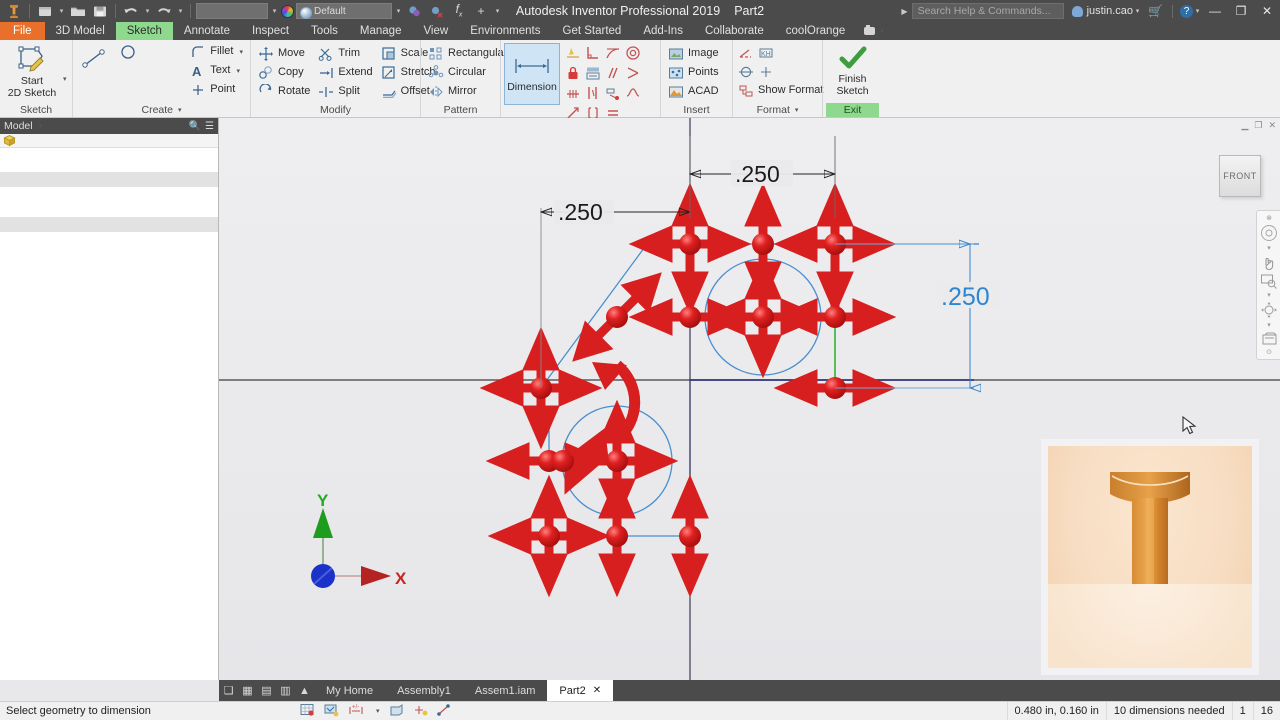 The height and width of the screenshot is (720, 1280). Describe the element at coordinates (22, 31) in the screenshot. I see `ribbon-tab-file: File` at that location.